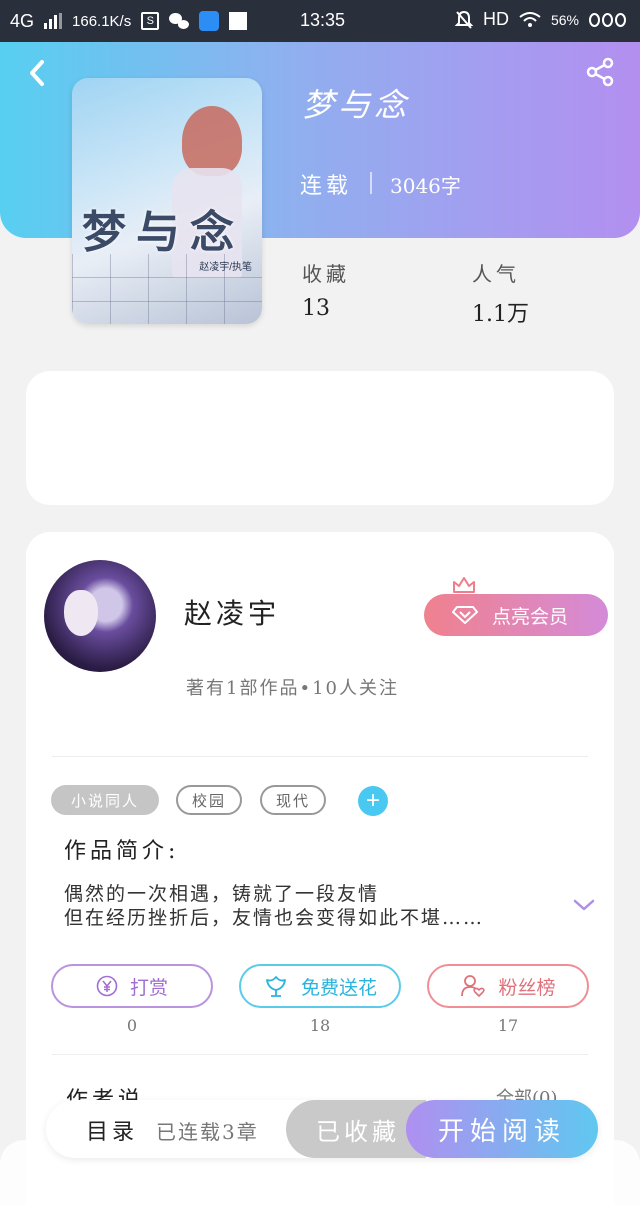  What do you see at coordinates (293, 800) in the screenshot?
I see `tag-modern: 现代` at bounding box center [293, 800].